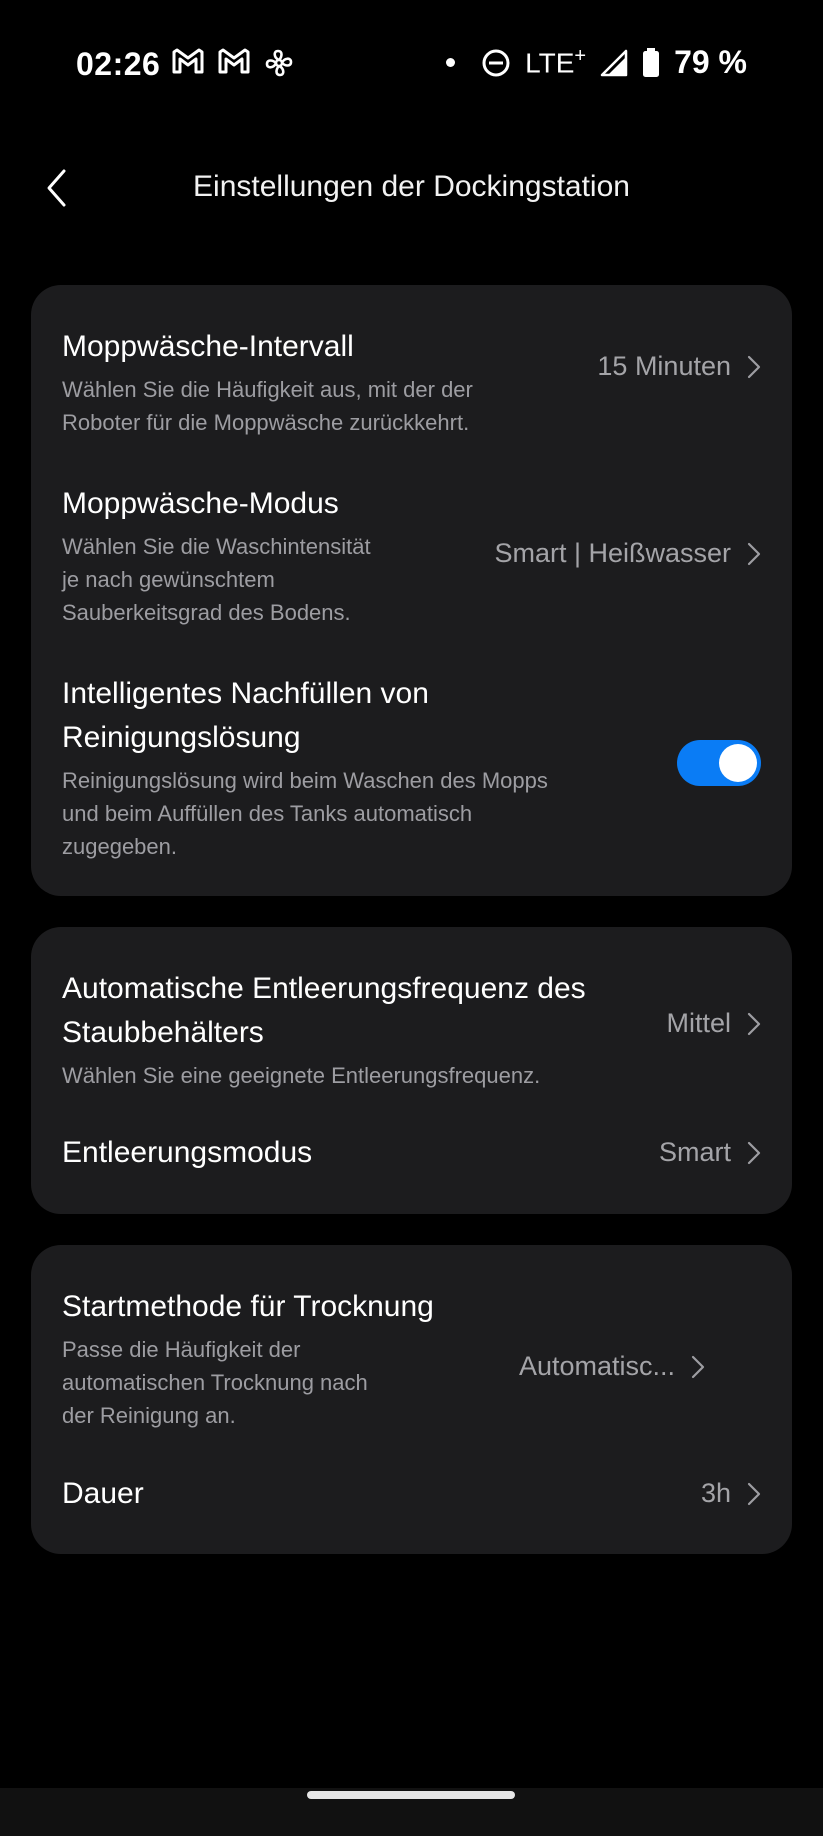  Describe the element at coordinates (208, 346) in the screenshot. I see `mop-interval-title: Moppwäsche-Intervall` at that location.